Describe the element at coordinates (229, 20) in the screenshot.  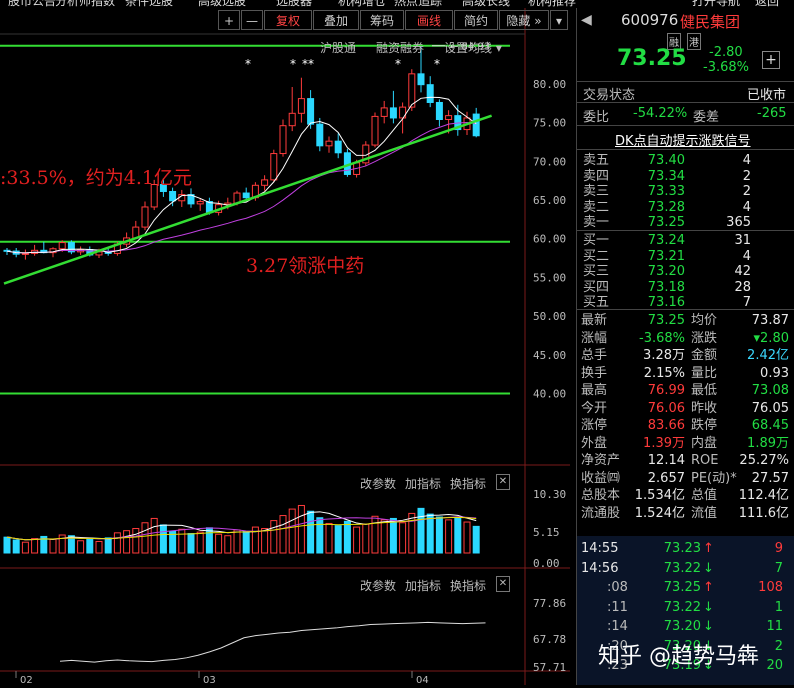
I see `zoom-in-button: +` at that location.